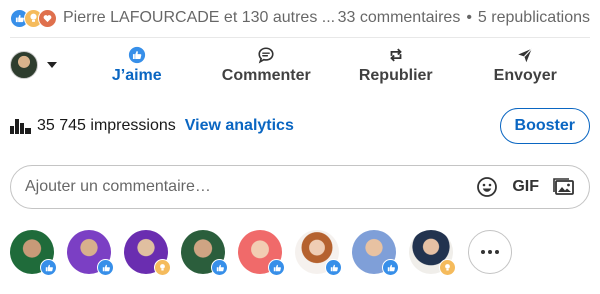  What do you see at coordinates (24, 65) in the screenshot?
I see `avatar` at bounding box center [24, 65].